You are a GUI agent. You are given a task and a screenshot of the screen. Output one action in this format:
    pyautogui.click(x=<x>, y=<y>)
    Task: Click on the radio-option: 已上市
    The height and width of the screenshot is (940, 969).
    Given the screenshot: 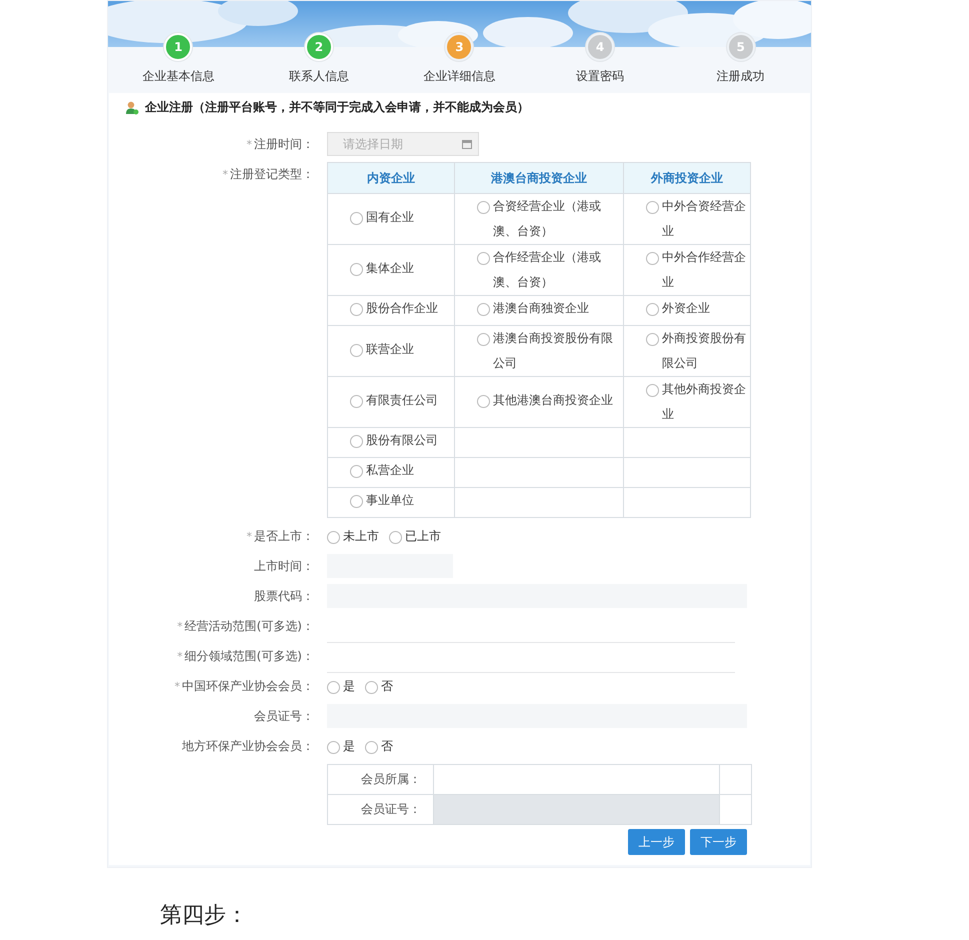 What is the action you would take?
    pyautogui.click(x=415, y=536)
    